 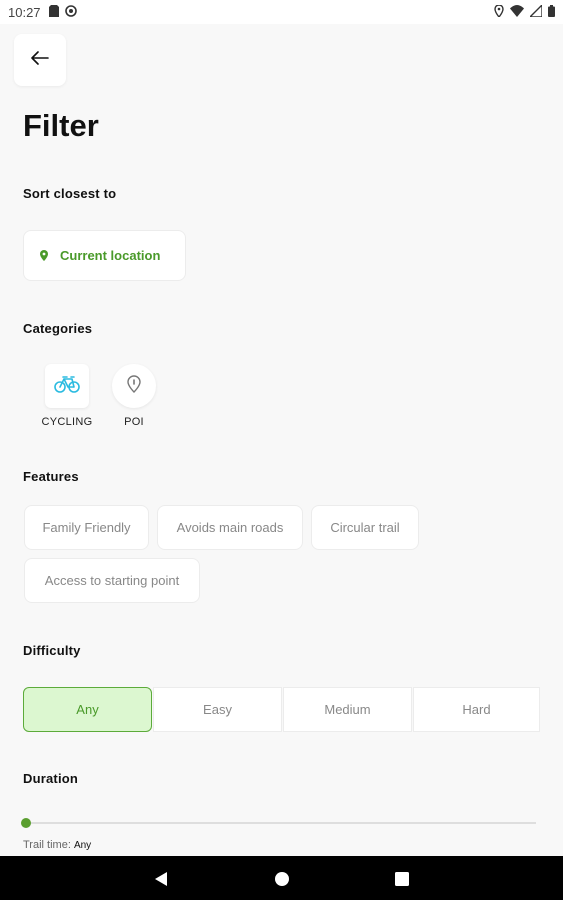 I want to click on difficulty-option-any: Any, so click(x=87, y=709).